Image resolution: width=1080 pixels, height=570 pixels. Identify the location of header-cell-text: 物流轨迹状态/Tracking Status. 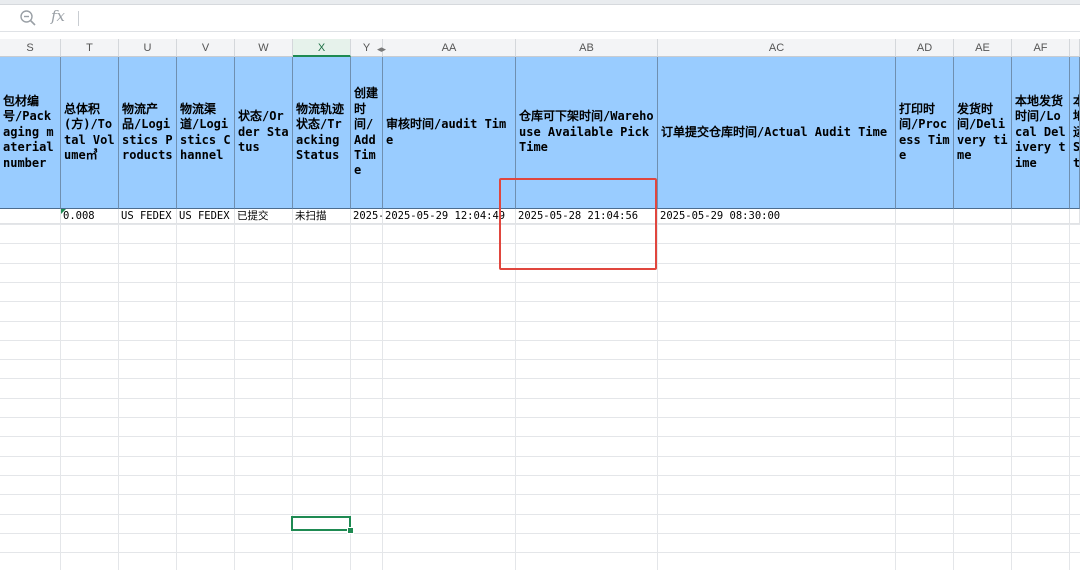
(320, 131).